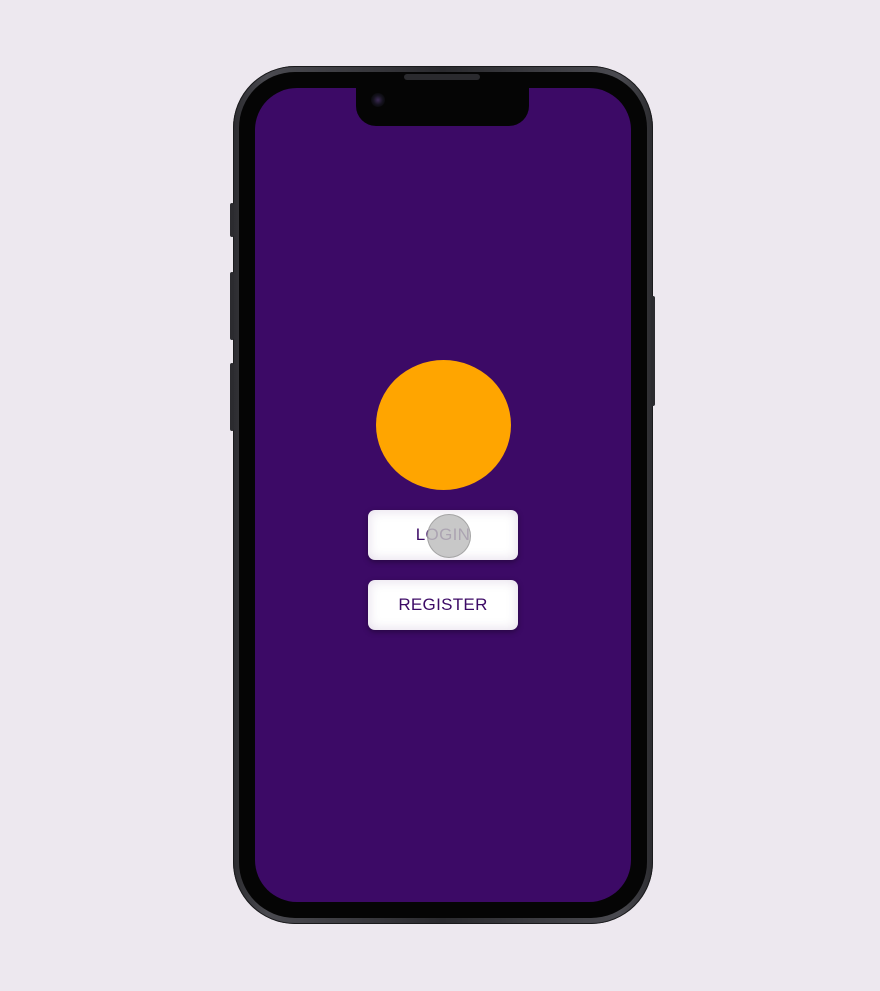  I want to click on touch-indicator, so click(449, 536).